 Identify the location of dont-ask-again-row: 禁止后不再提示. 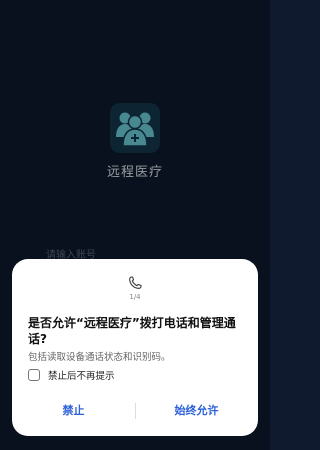
(71, 375).